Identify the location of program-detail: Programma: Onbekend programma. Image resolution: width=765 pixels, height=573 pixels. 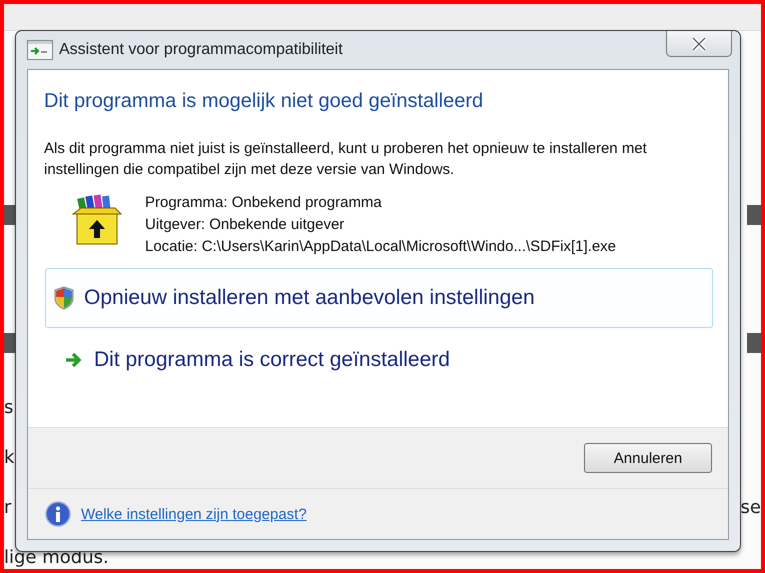
(264, 203).